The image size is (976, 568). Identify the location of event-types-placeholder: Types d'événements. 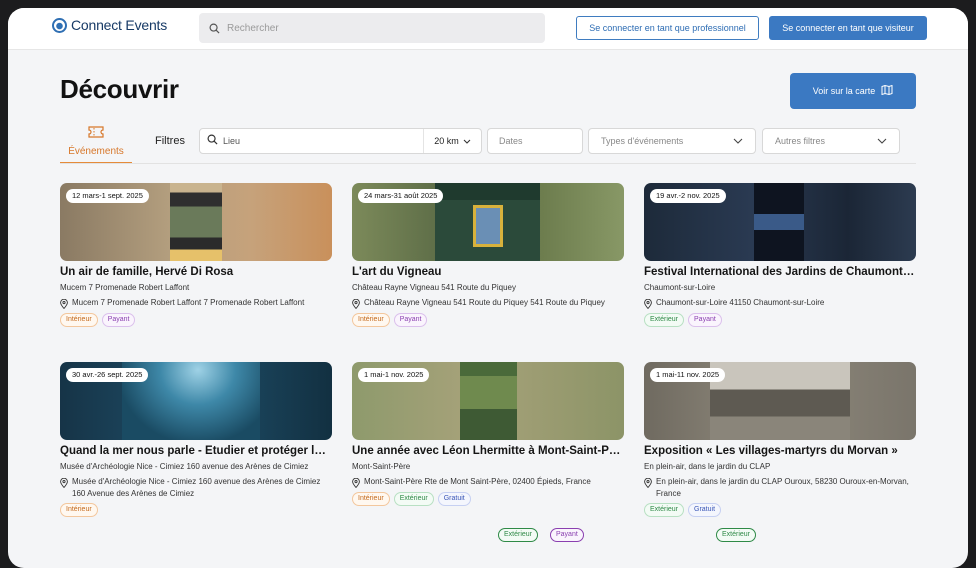
(642, 141).